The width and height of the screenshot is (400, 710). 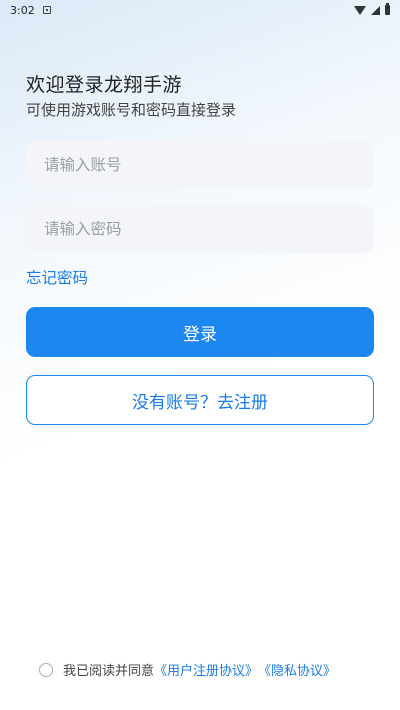 I want to click on password-input, so click(x=200, y=229).